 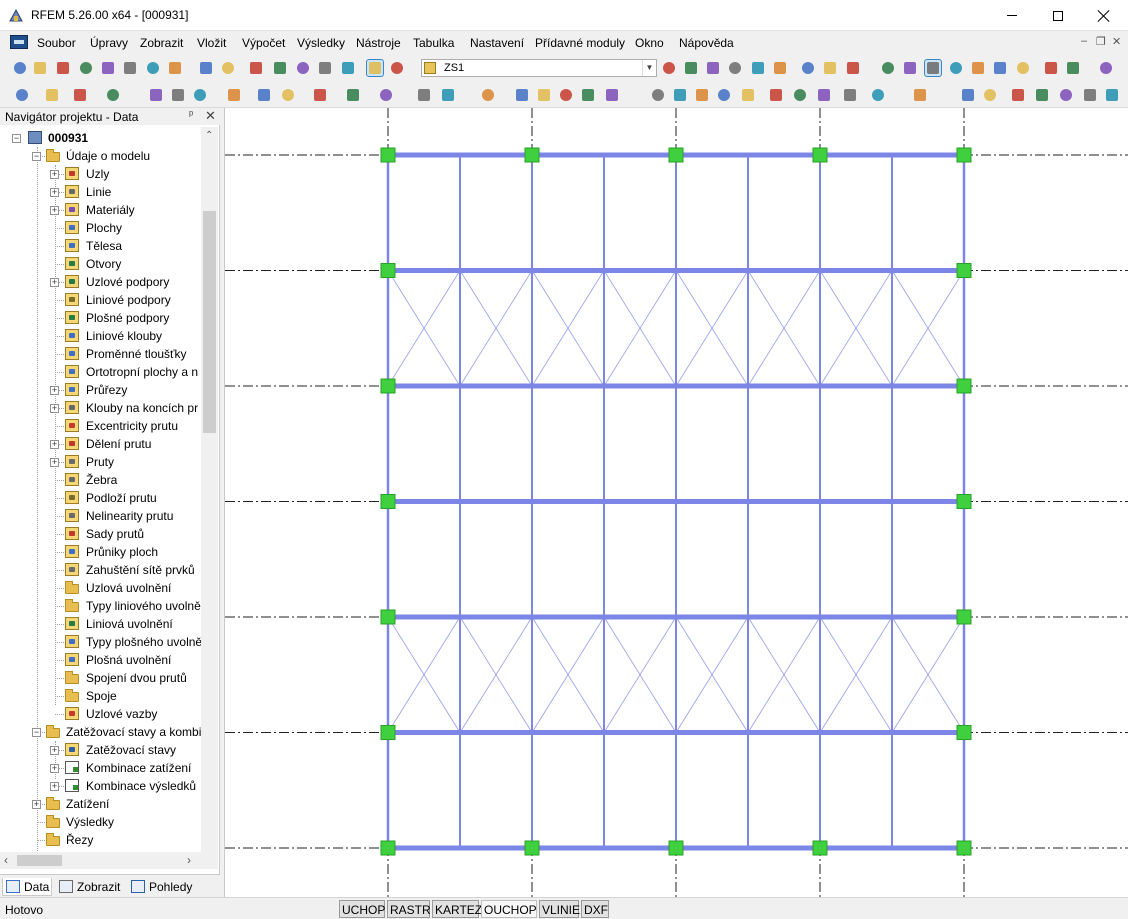 What do you see at coordinates (595, 909) in the screenshot?
I see `snap-button-6: DXF` at bounding box center [595, 909].